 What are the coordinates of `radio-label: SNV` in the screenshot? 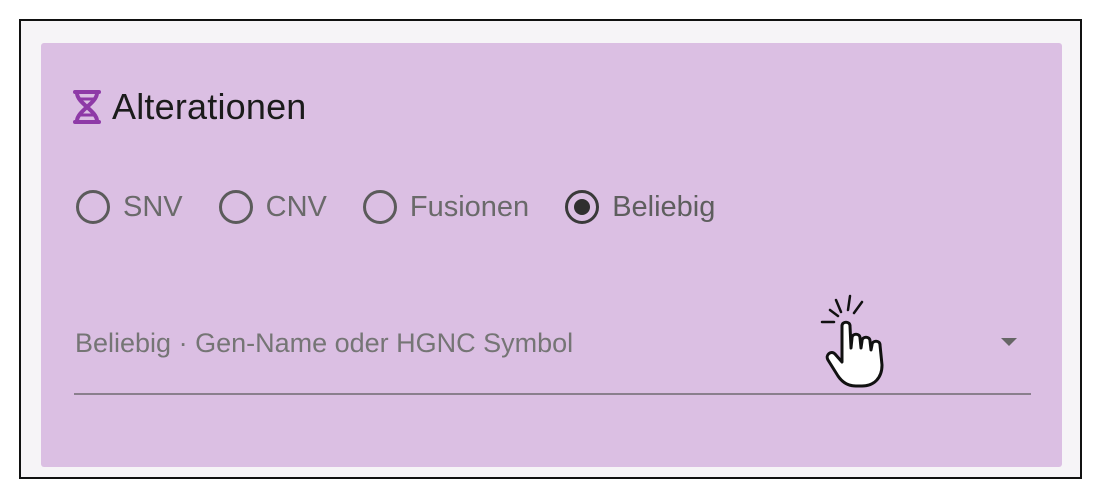 It's located at (153, 207).